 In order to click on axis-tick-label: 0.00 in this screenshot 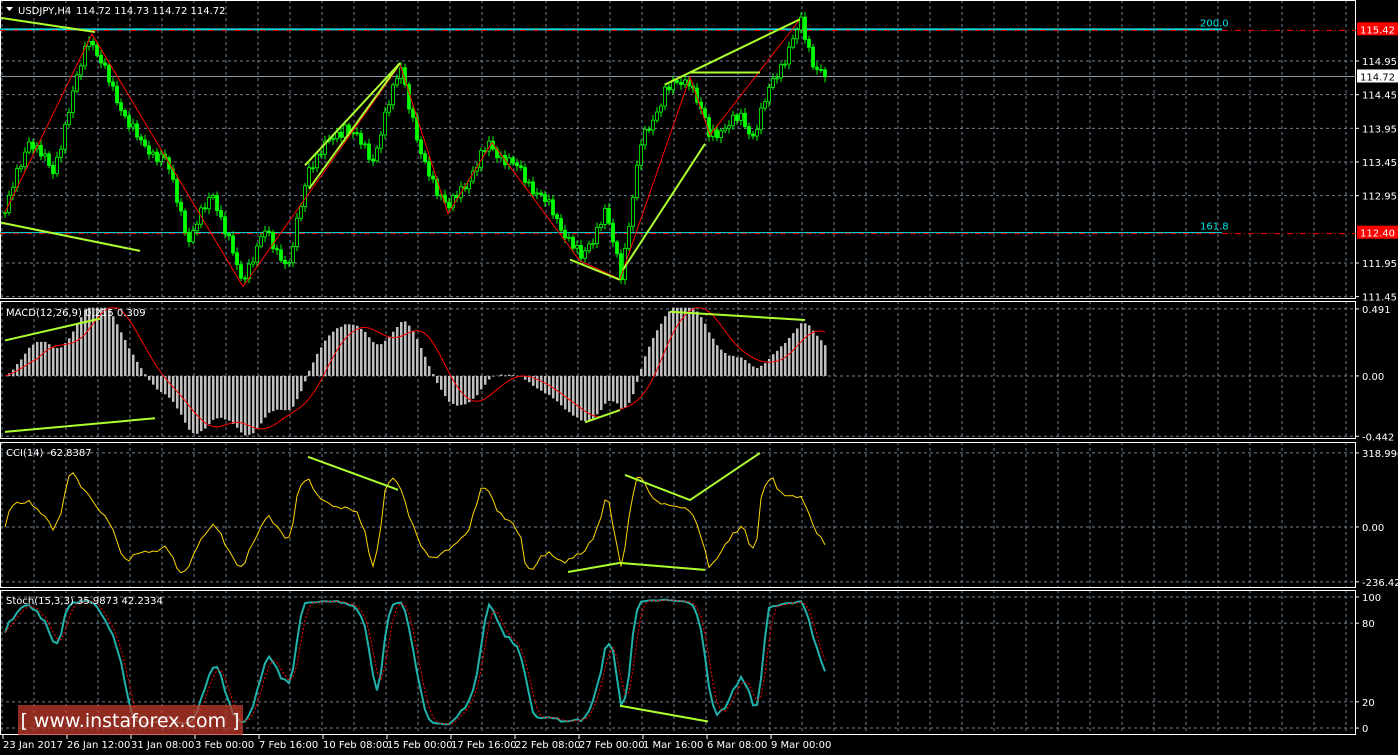, I will do `click(1373, 377)`.